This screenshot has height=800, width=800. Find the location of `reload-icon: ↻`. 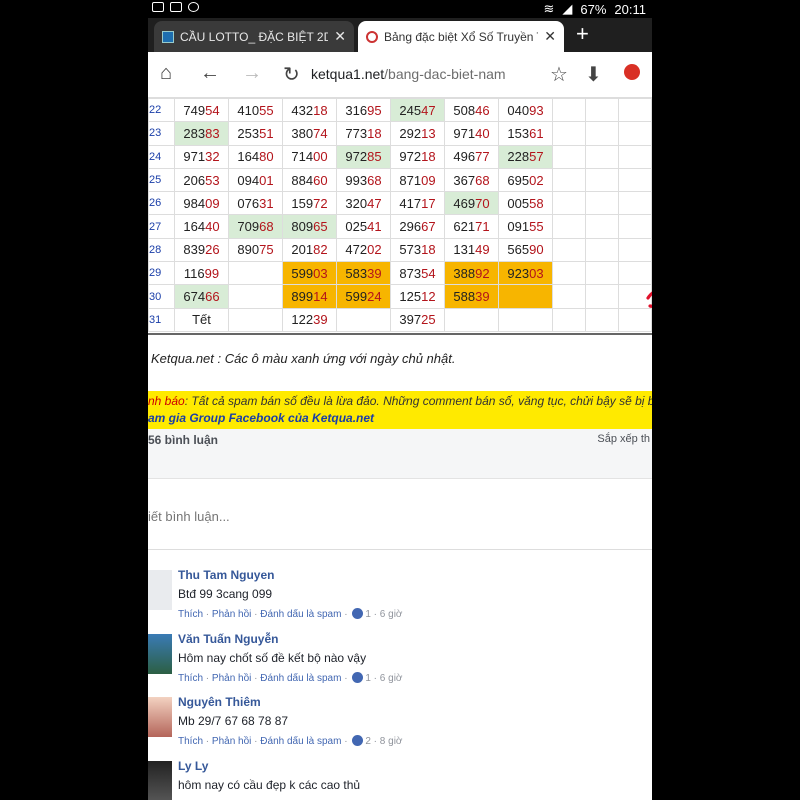

reload-icon: ↻ is located at coordinates (291, 74).